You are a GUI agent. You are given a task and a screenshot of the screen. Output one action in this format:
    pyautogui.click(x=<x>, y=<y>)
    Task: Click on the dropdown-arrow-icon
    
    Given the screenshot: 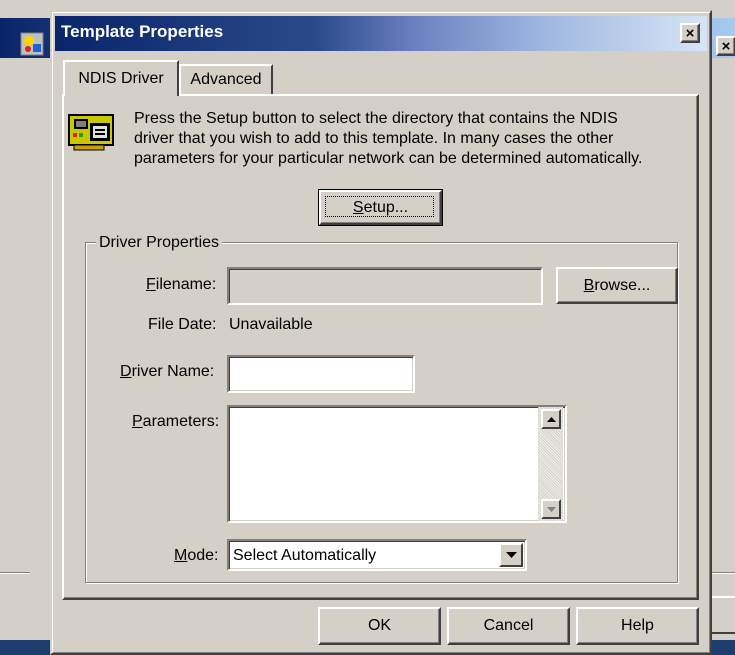 What is the action you would take?
    pyautogui.click(x=511, y=555)
    